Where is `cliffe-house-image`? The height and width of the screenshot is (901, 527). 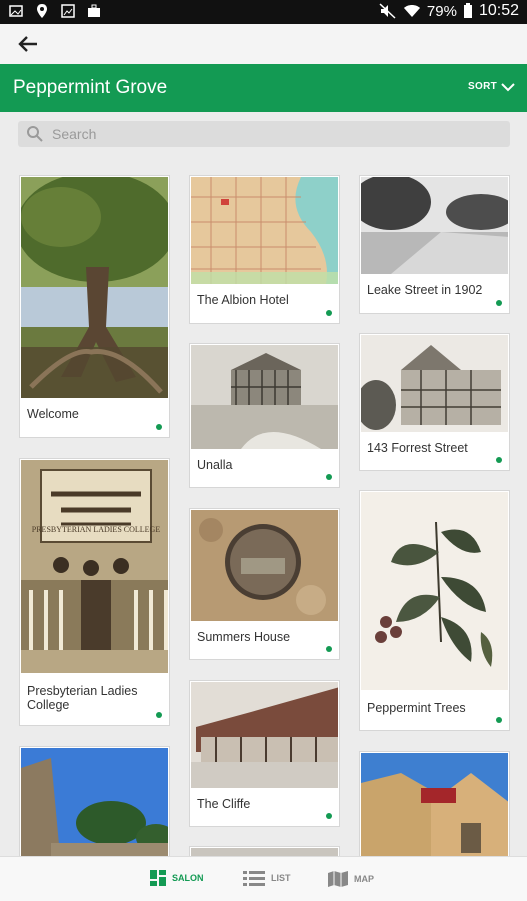 cliffe-house-image is located at coordinates (264, 735).